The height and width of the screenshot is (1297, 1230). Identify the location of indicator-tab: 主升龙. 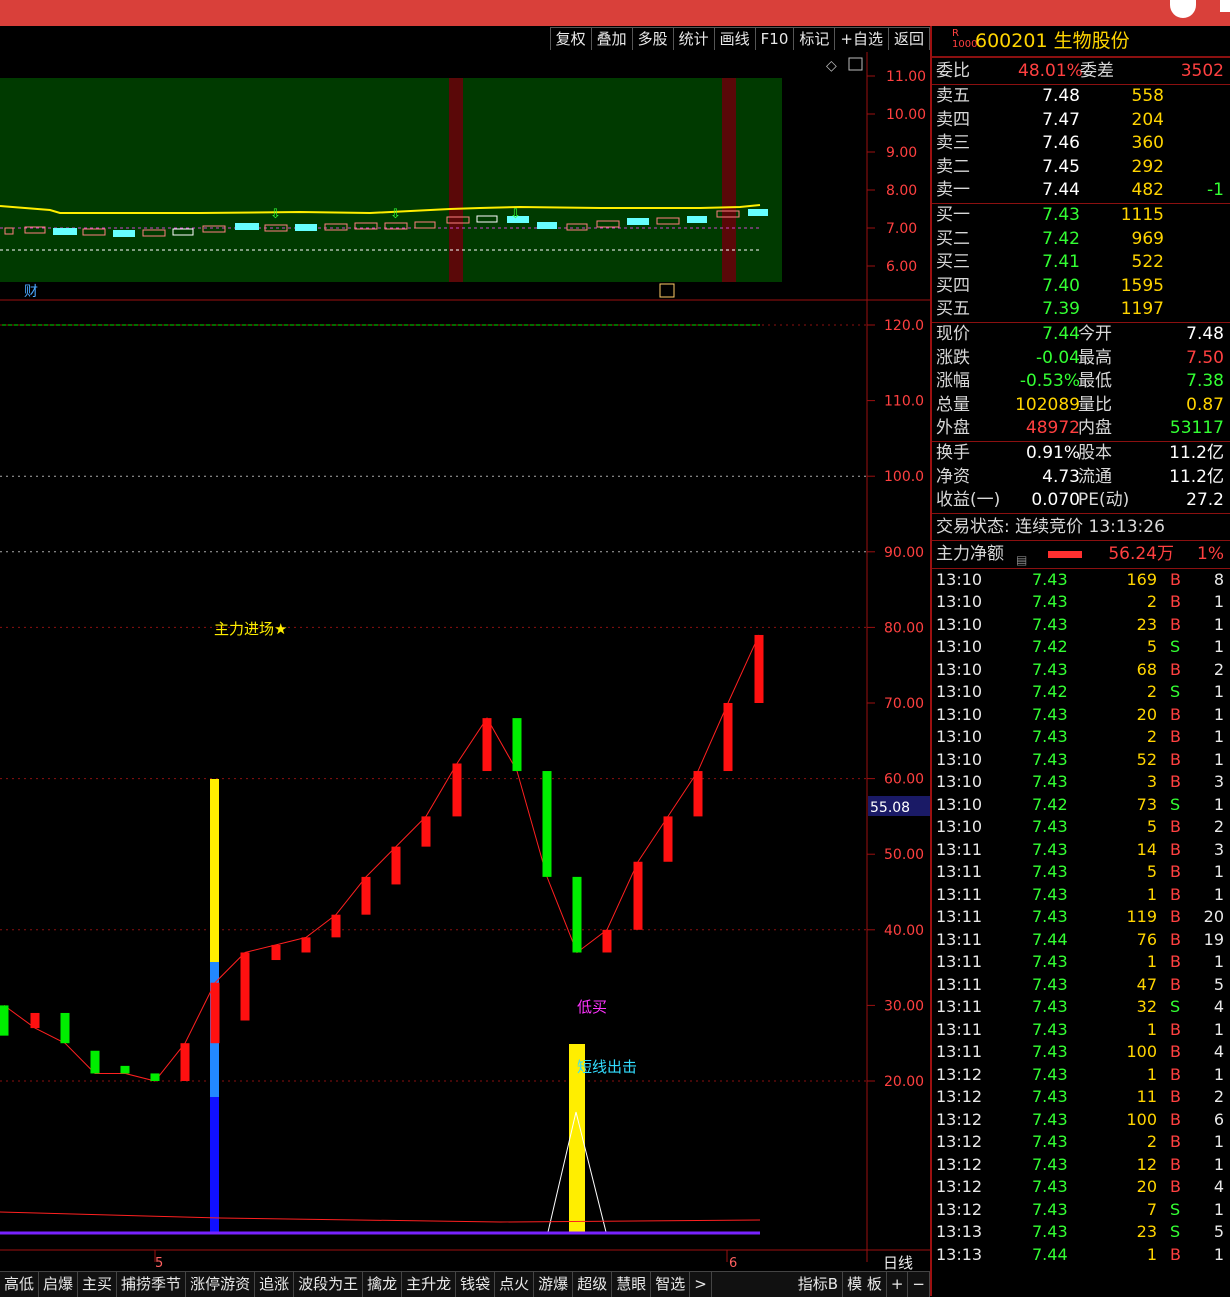
(429, 1284).